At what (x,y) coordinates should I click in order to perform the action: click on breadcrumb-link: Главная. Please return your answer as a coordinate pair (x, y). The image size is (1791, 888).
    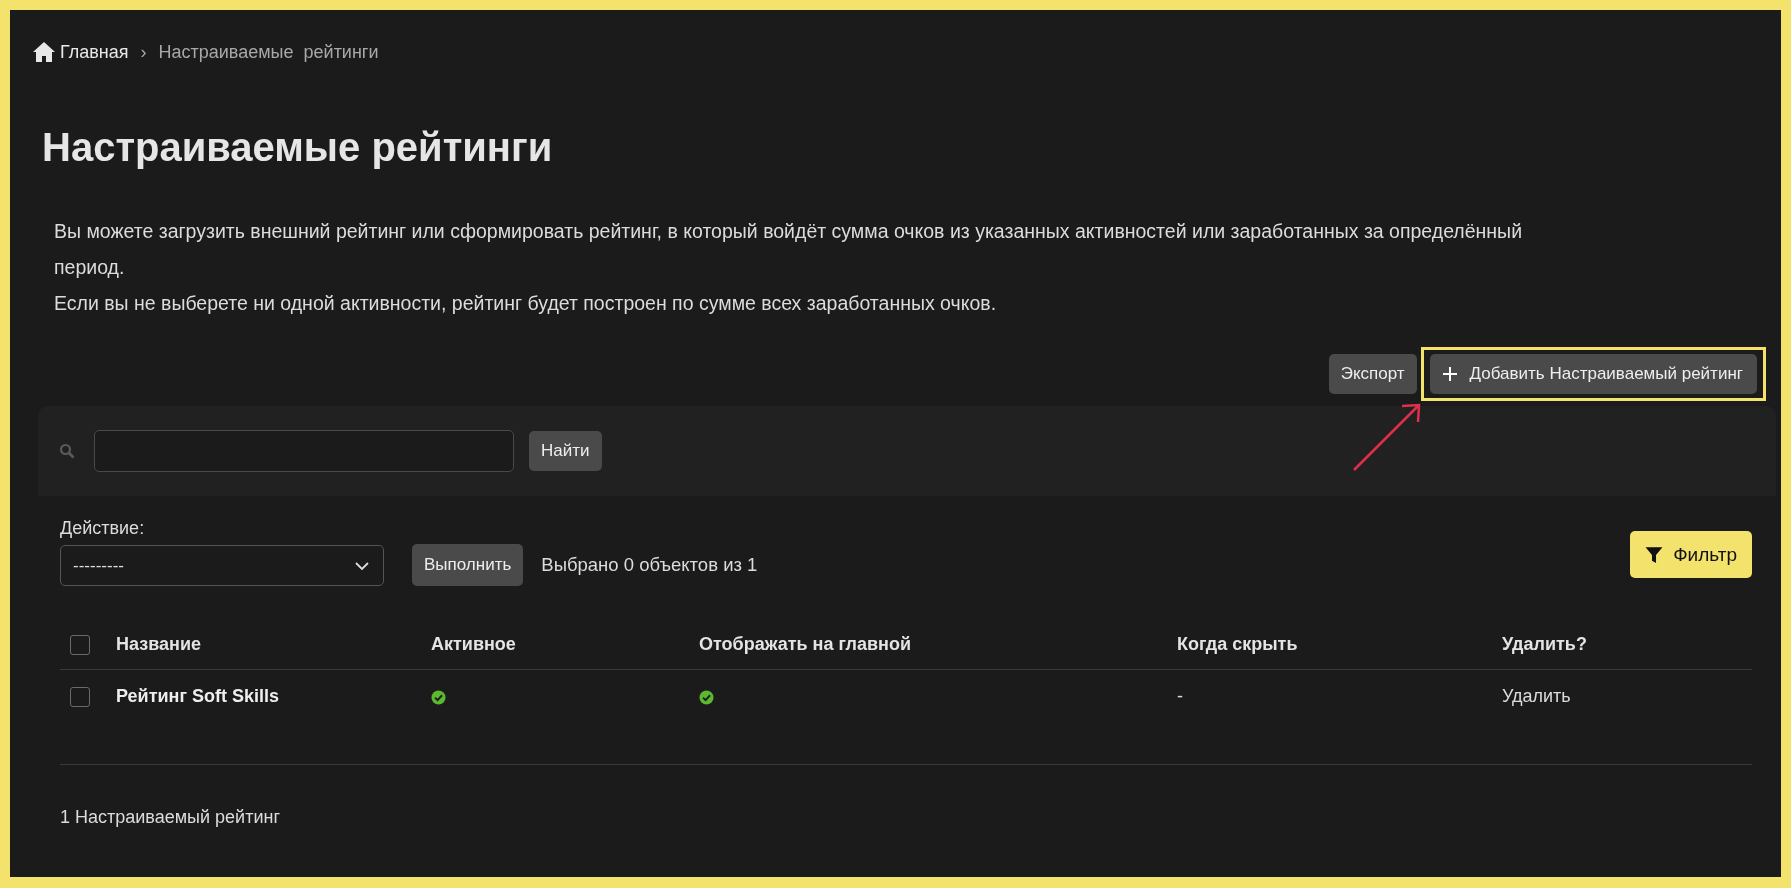
    Looking at the image, I should click on (80, 52).